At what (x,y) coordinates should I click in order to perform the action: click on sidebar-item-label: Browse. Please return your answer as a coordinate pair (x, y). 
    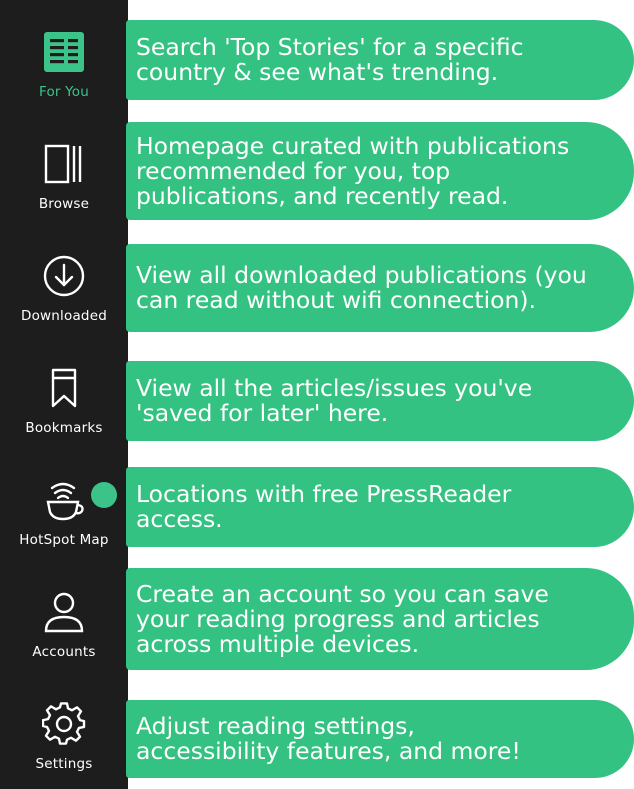
    Looking at the image, I should click on (64, 204).